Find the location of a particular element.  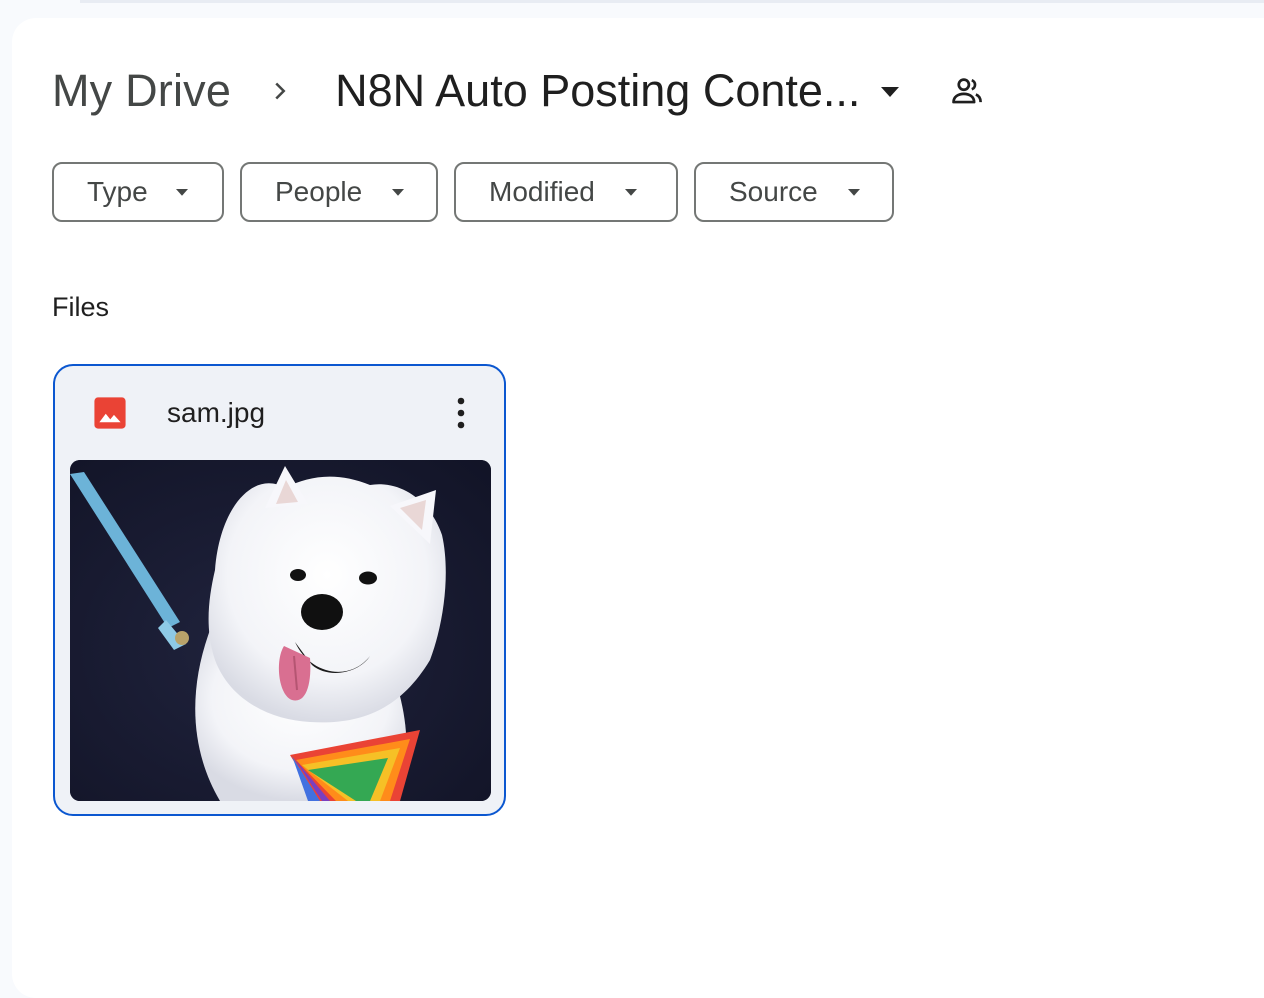

chevron-right-icon is located at coordinates (280, 91).